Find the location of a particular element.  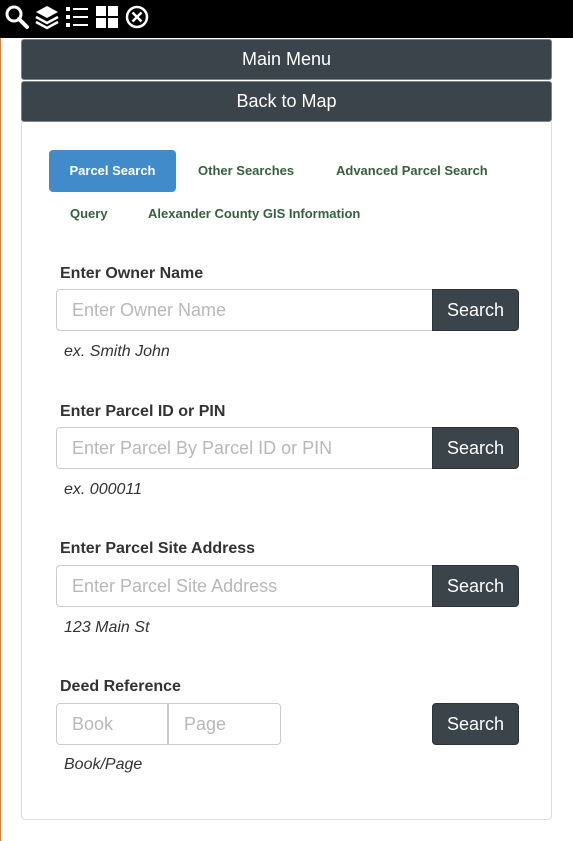

address-example-text: 123 Main St is located at coordinates (107, 627).